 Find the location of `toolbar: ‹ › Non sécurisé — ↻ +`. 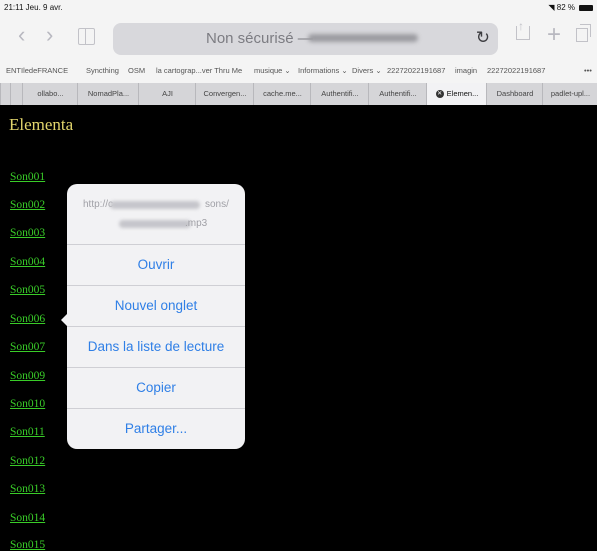

toolbar: ‹ › Non sécurisé — ↻ + is located at coordinates (298, 36).